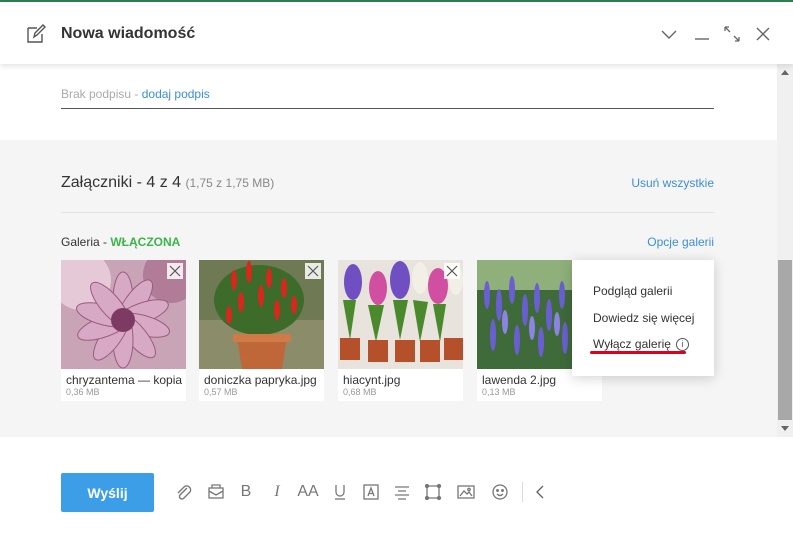 This screenshot has width=793, height=560. Describe the element at coordinates (230, 183) in the screenshot. I see `attachments-size: (1,75 z 1,75 MB)` at that location.